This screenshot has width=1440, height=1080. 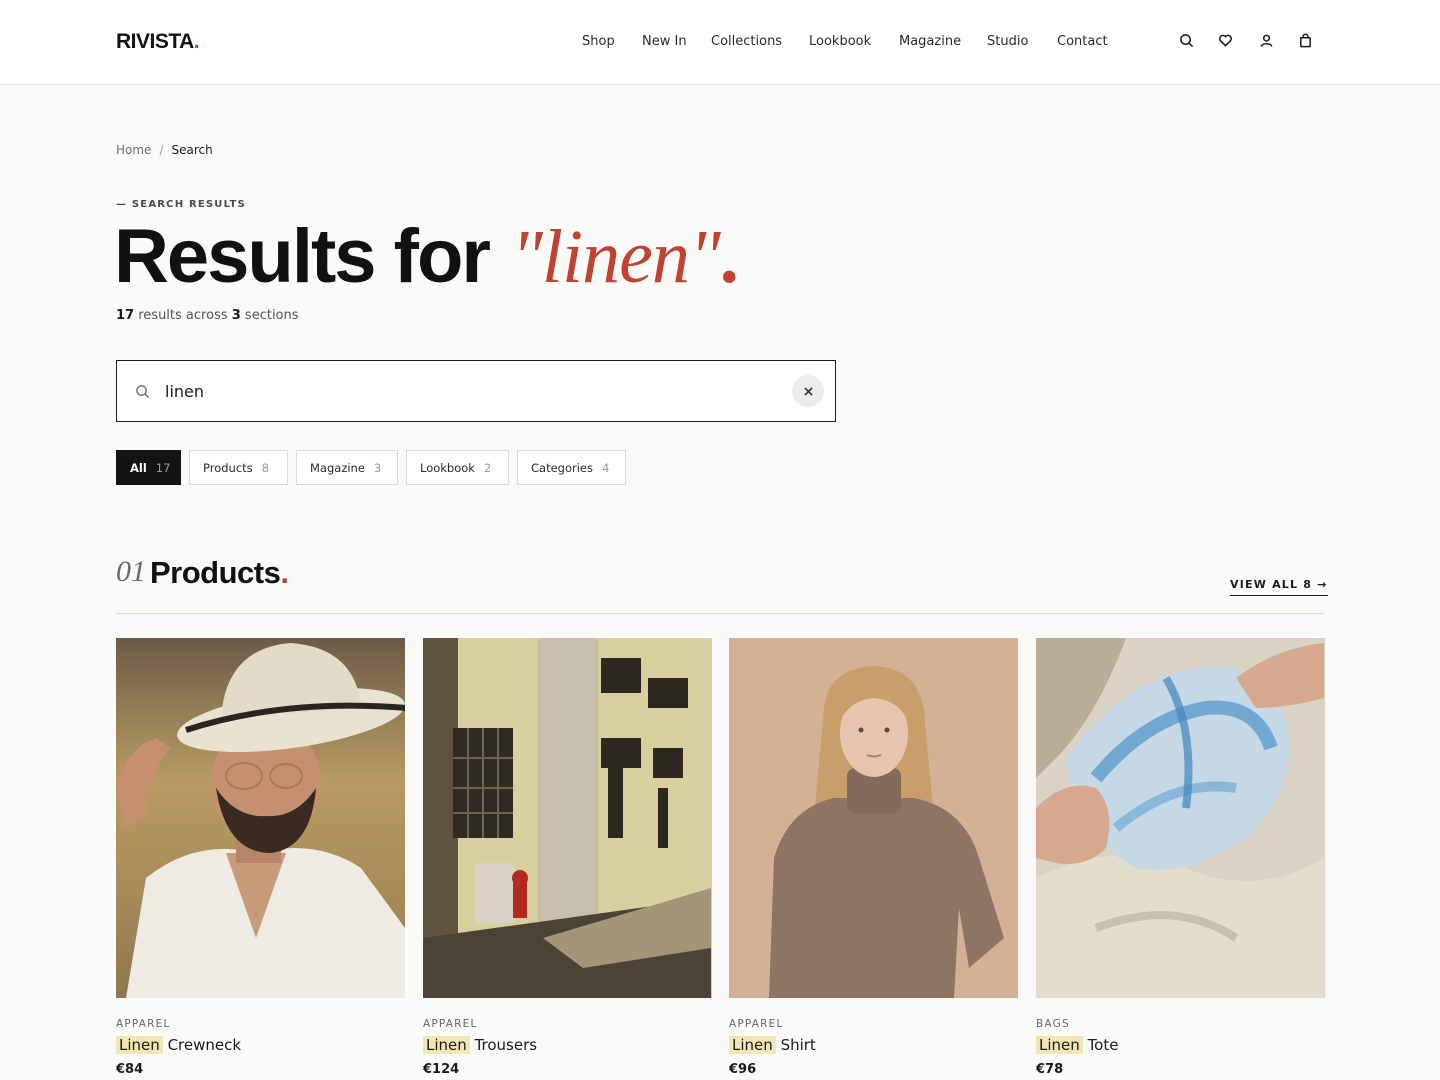 What do you see at coordinates (1082, 41) in the screenshot?
I see `nav-contact: Contact` at bounding box center [1082, 41].